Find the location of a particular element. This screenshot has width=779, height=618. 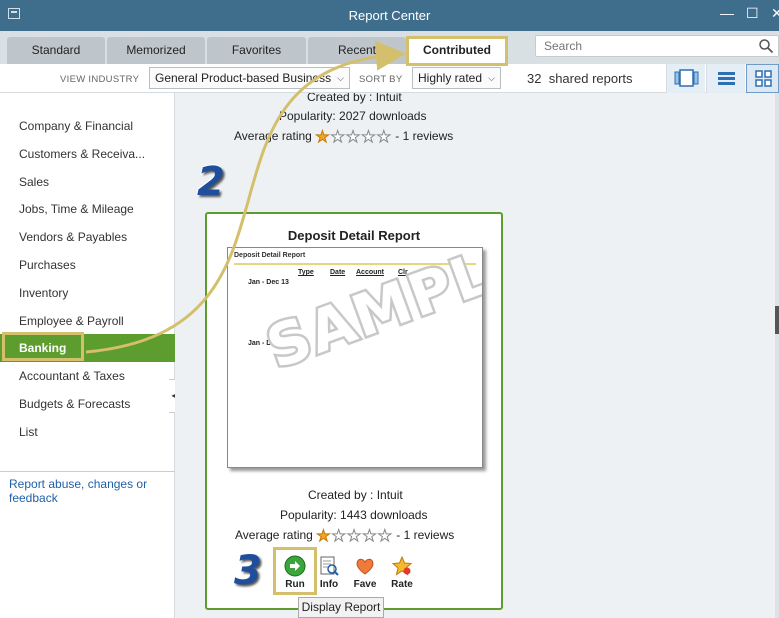

vertical-scrollbar is located at coordinates (777, 355).